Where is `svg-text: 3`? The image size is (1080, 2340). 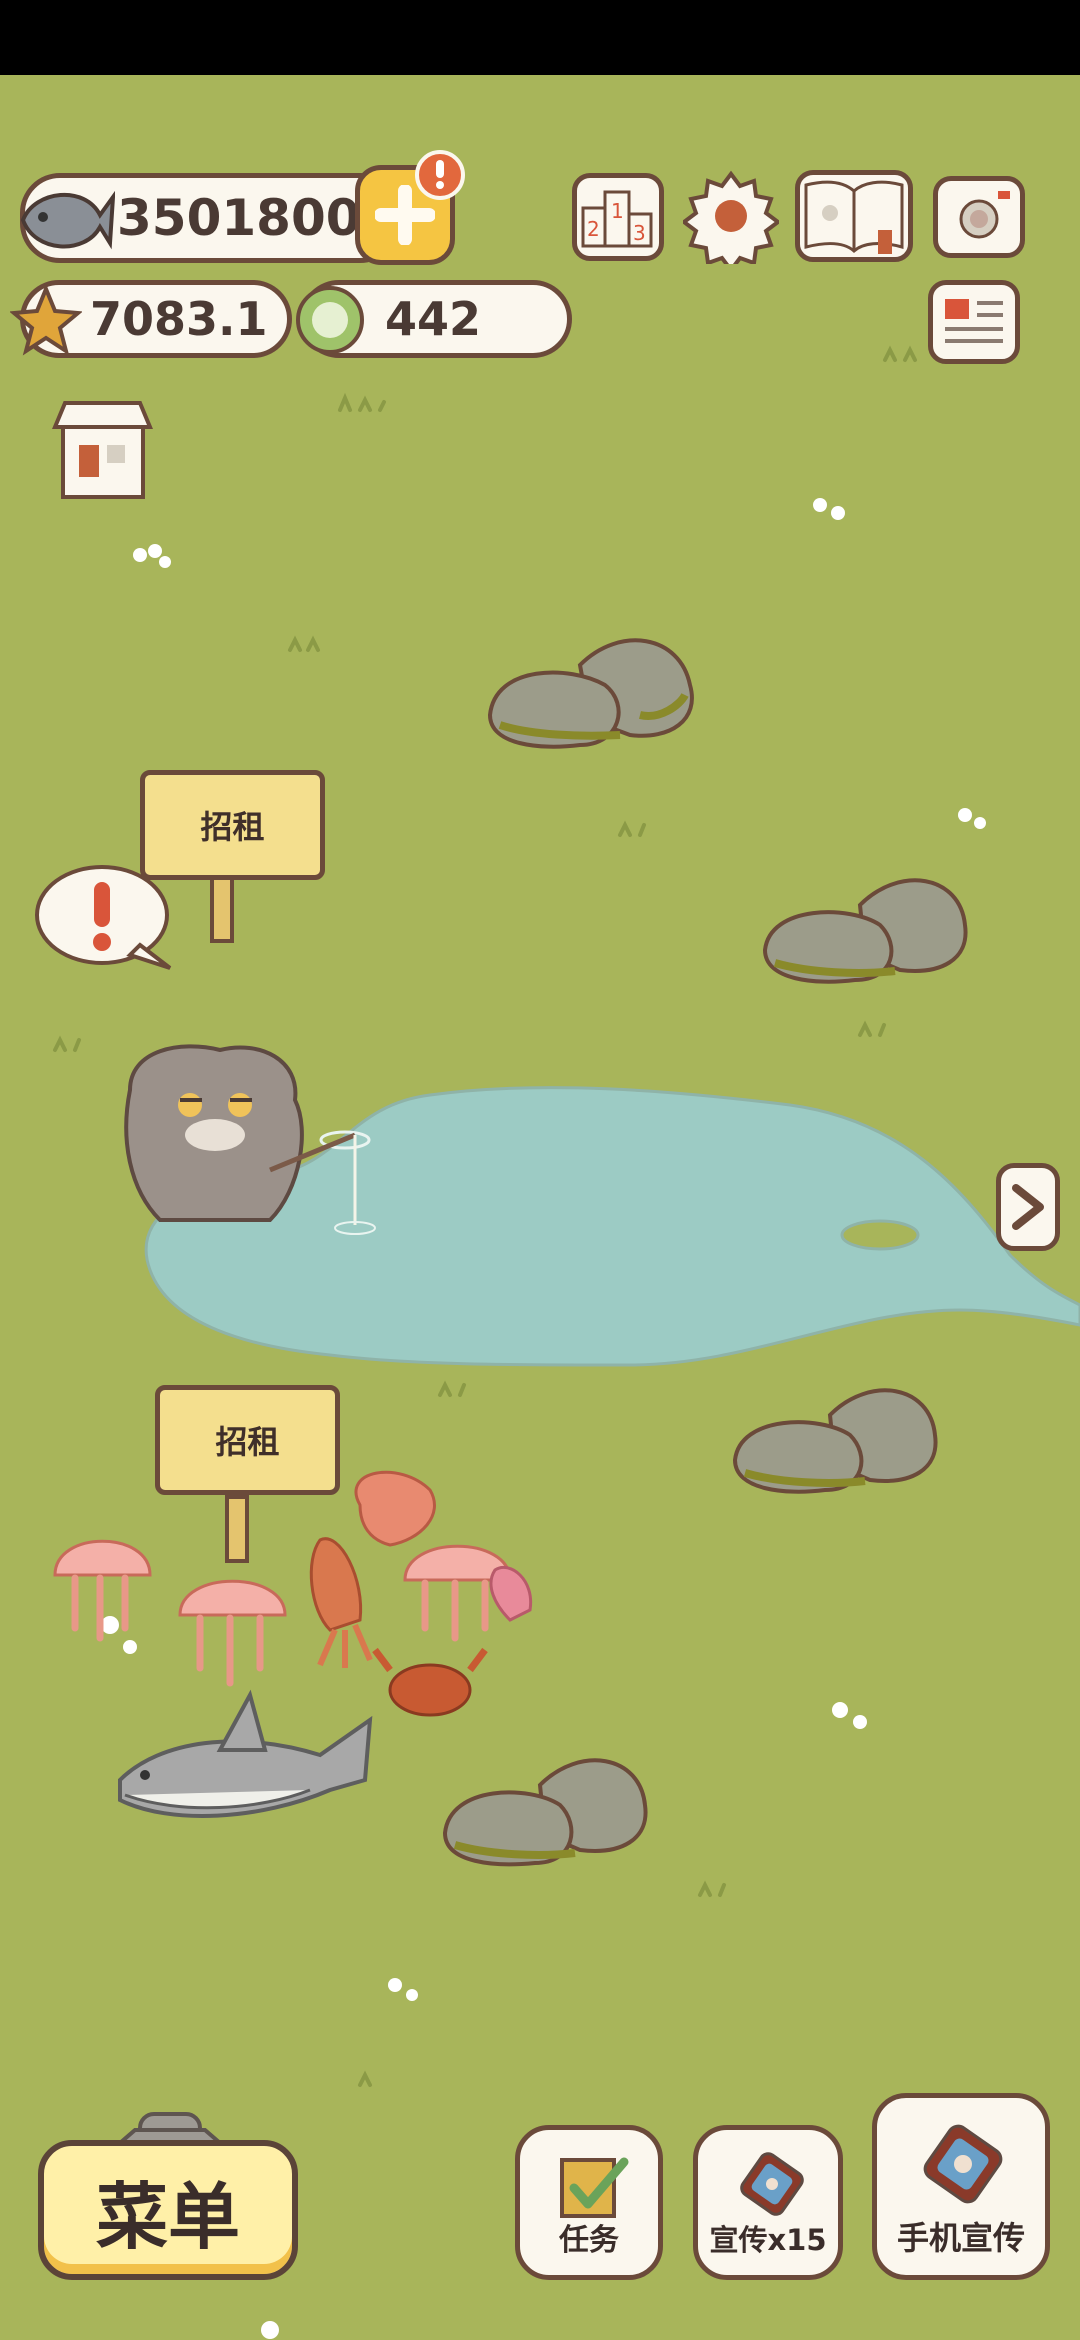 svg-text: 3 is located at coordinates (639, 233).